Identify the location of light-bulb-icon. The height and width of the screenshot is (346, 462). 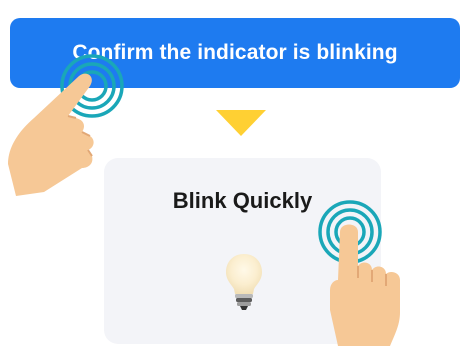
(244, 282).